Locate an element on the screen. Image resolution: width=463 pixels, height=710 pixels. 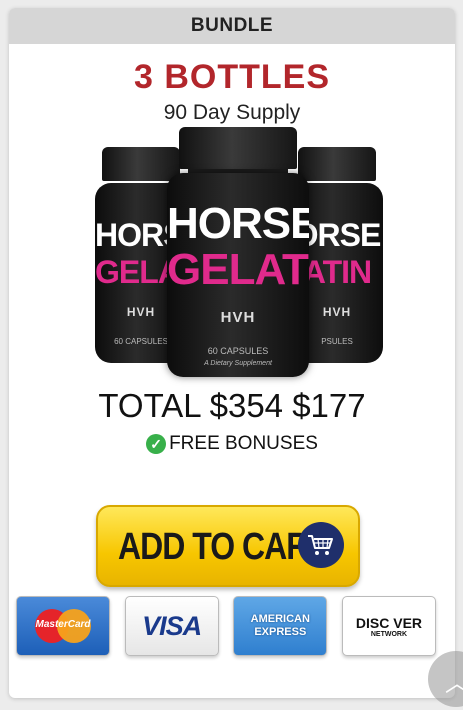
visa-logo: VISA is located at coordinates (171, 626).